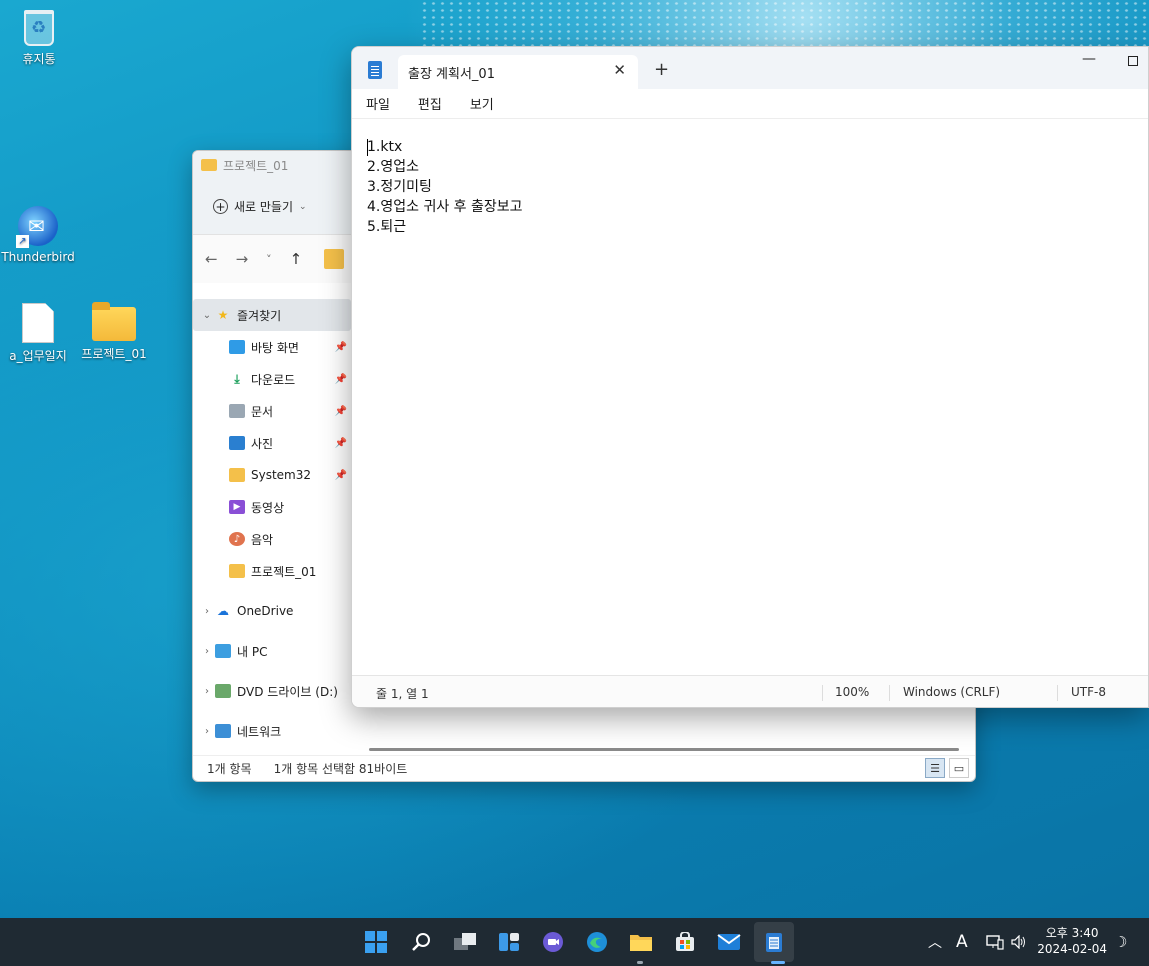 The height and width of the screenshot is (966, 1149). What do you see at coordinates (272, 443) in the screenshot?
I see `sidebar-item-pictures: 사진 📌` at bounding box center [272, 443].